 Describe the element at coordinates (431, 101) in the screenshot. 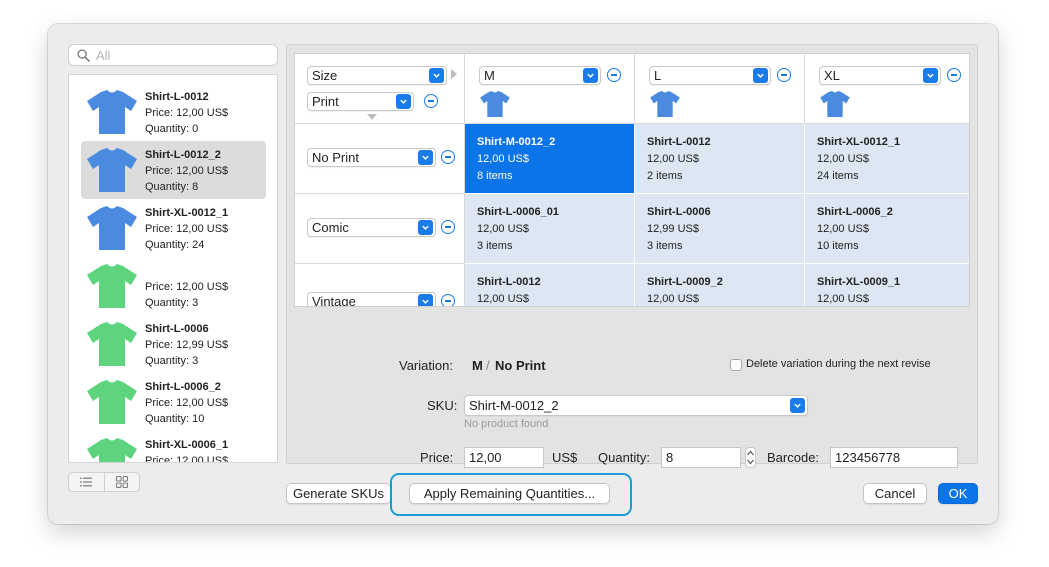

I see `remove-col-attribute-icon` at that location.